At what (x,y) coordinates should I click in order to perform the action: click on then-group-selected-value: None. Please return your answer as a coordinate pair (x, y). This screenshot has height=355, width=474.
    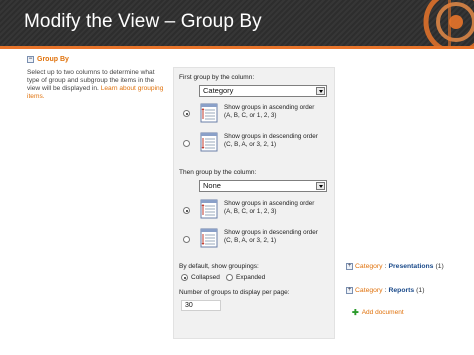
    Looking at the image, I should click on (212, 185).